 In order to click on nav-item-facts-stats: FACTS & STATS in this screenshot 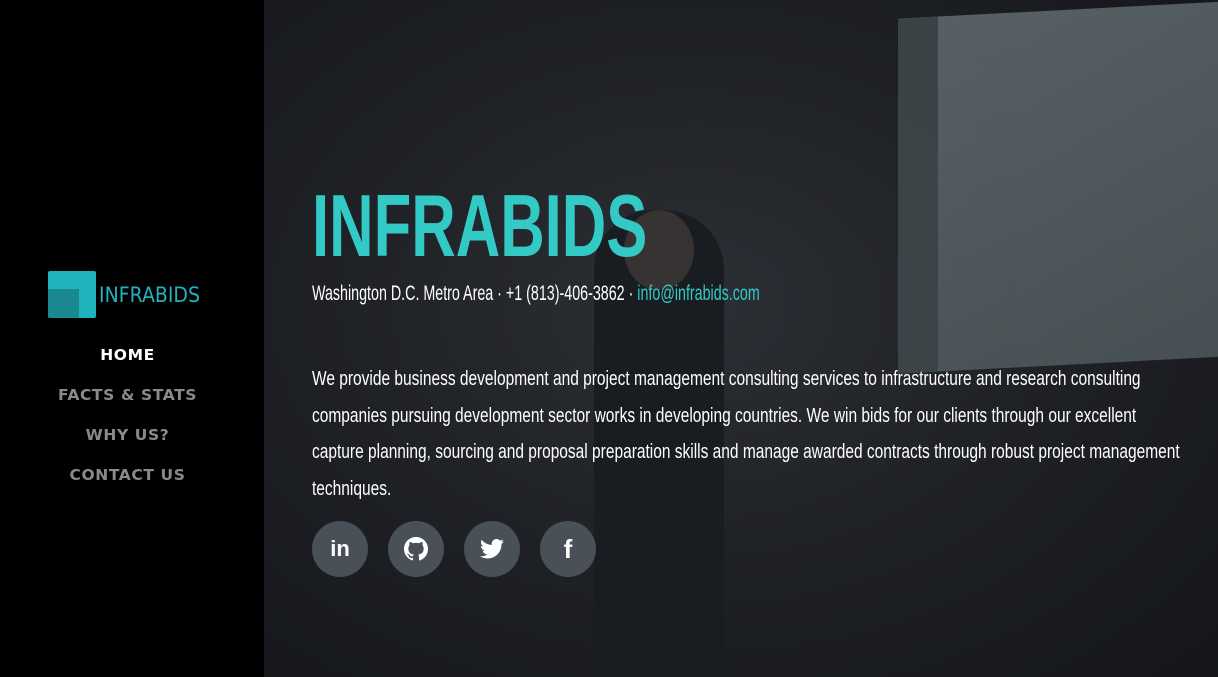, I will do `click(127, 403)`.